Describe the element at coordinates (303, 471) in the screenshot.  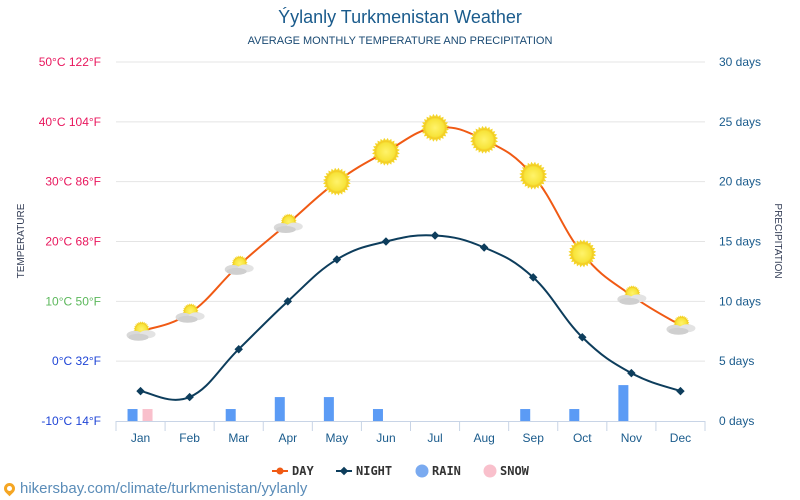
I see `legend-label: DAY` at that location.